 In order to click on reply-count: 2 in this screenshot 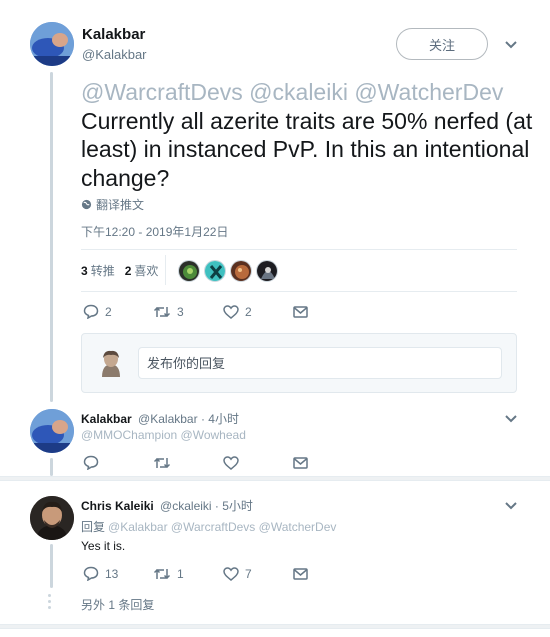, I will do `click(108, 311)`.